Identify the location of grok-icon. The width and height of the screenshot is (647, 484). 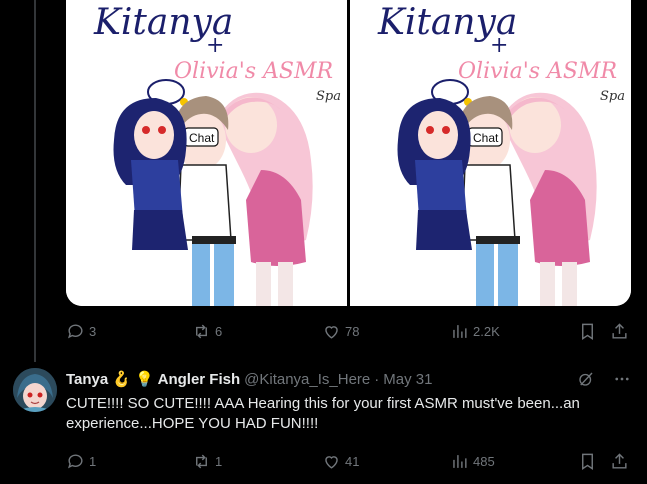
(586, 379).